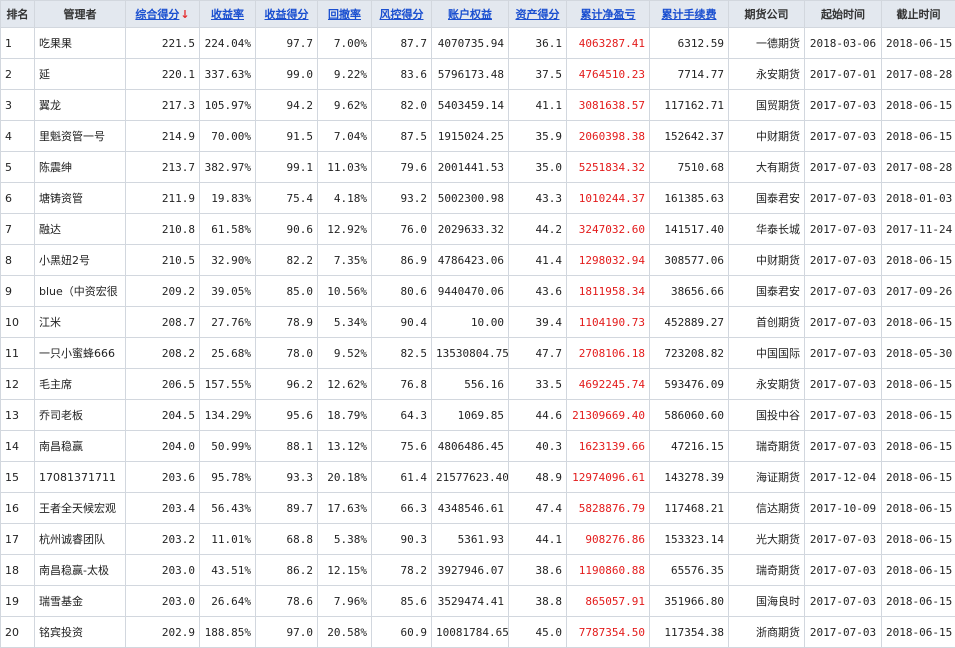 This screenshot has height=648, width=955. I want to click on cell-equity: 4348546.61, so click(470, 508).